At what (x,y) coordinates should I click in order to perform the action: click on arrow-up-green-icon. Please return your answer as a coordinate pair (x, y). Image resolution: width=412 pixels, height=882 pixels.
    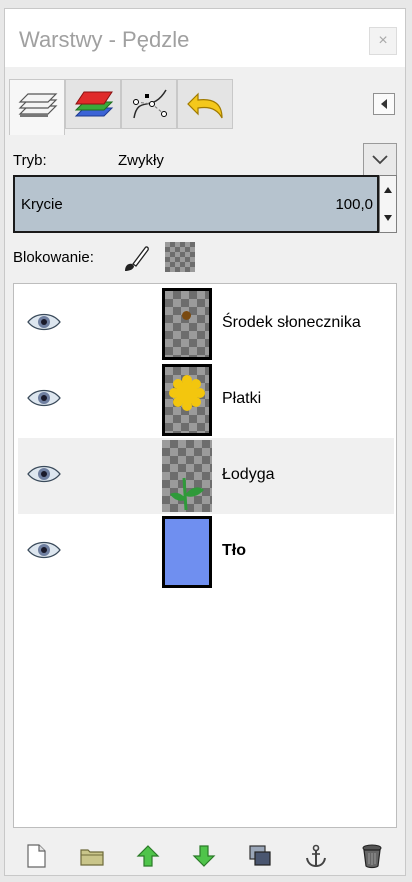
    Looking at the image, I should click on (148, 856).